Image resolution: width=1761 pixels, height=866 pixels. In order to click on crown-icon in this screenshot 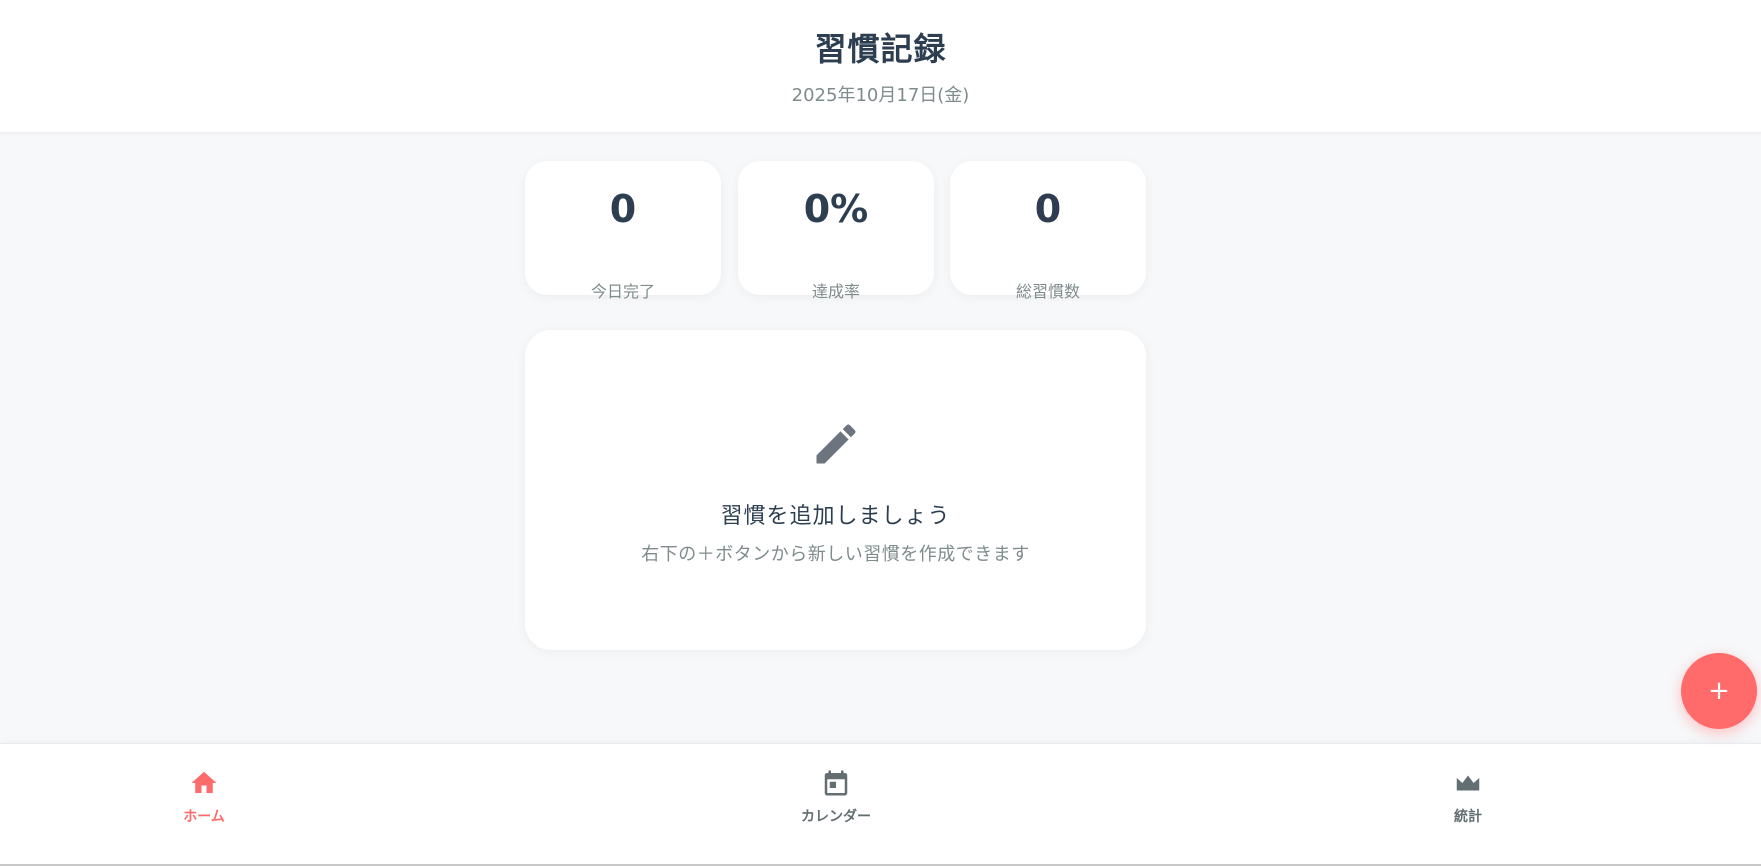, I will do `click(1468, 783)`.